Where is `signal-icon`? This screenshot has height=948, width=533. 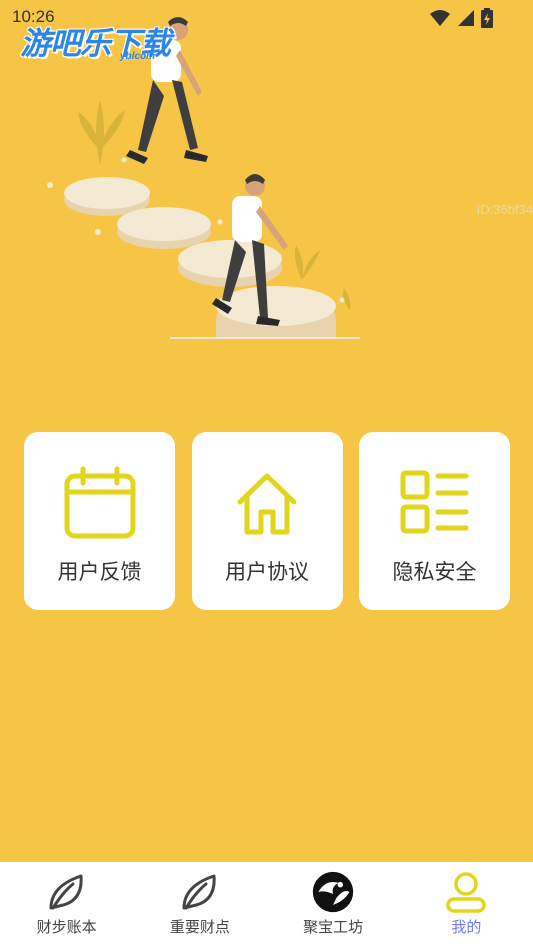
signal-icon is located at coordinates (466, 18).